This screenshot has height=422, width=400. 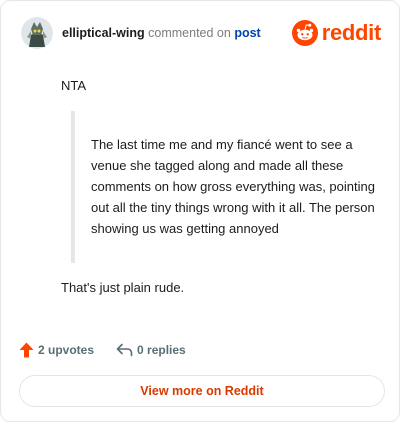 I want to click on blockquote-bar, so click(x=73, y=187).